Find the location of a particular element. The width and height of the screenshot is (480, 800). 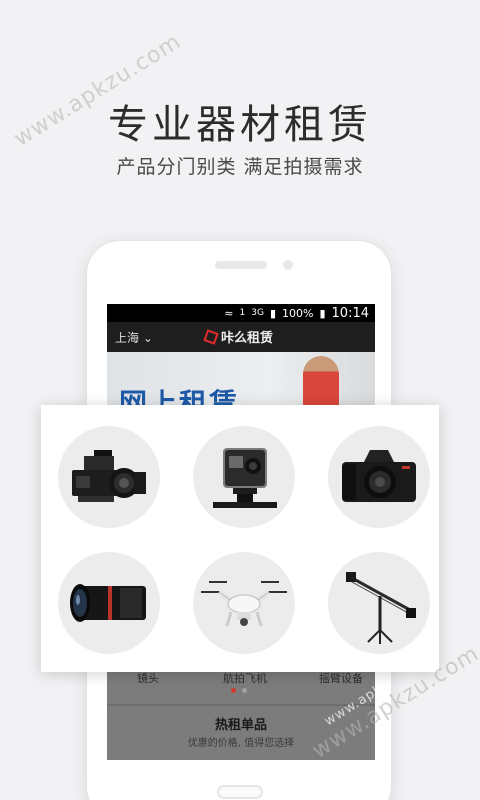

clock: 10:14 is located at coordinates (350, 313).